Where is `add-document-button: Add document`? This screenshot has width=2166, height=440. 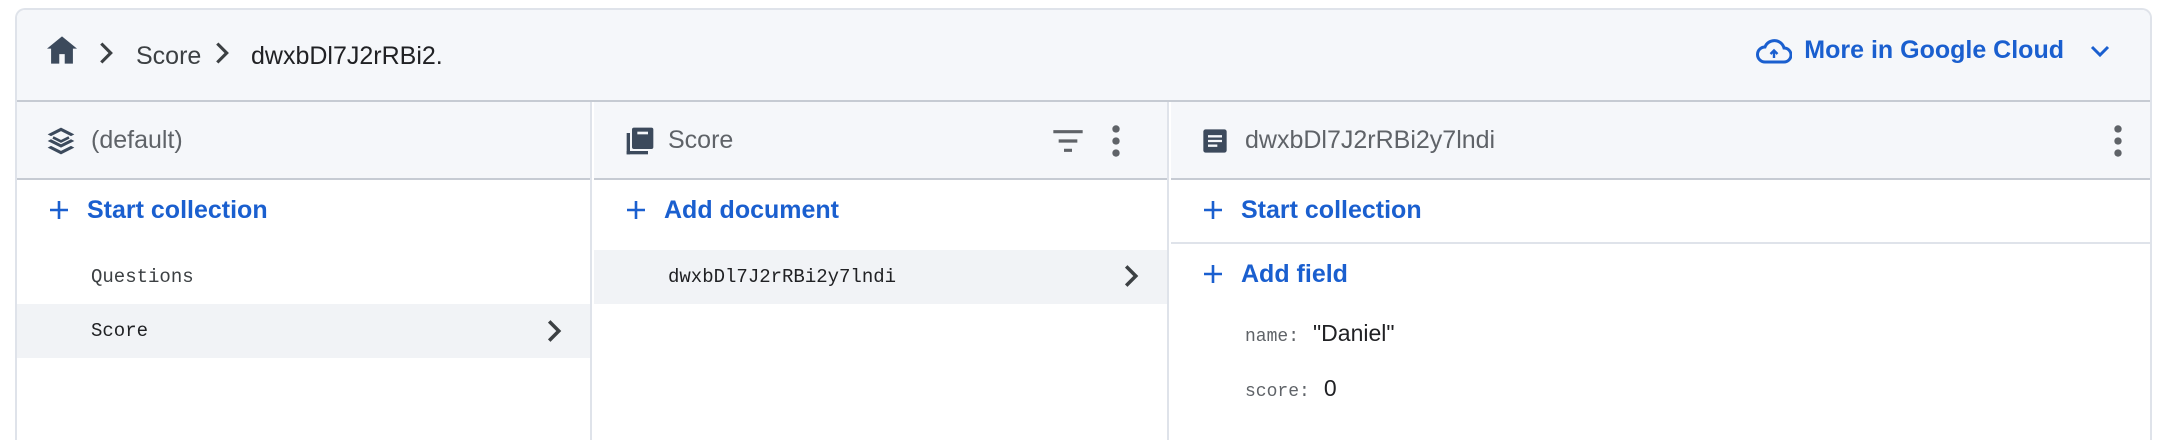 add-document-button: Add document is located at coordinates (880, 211).